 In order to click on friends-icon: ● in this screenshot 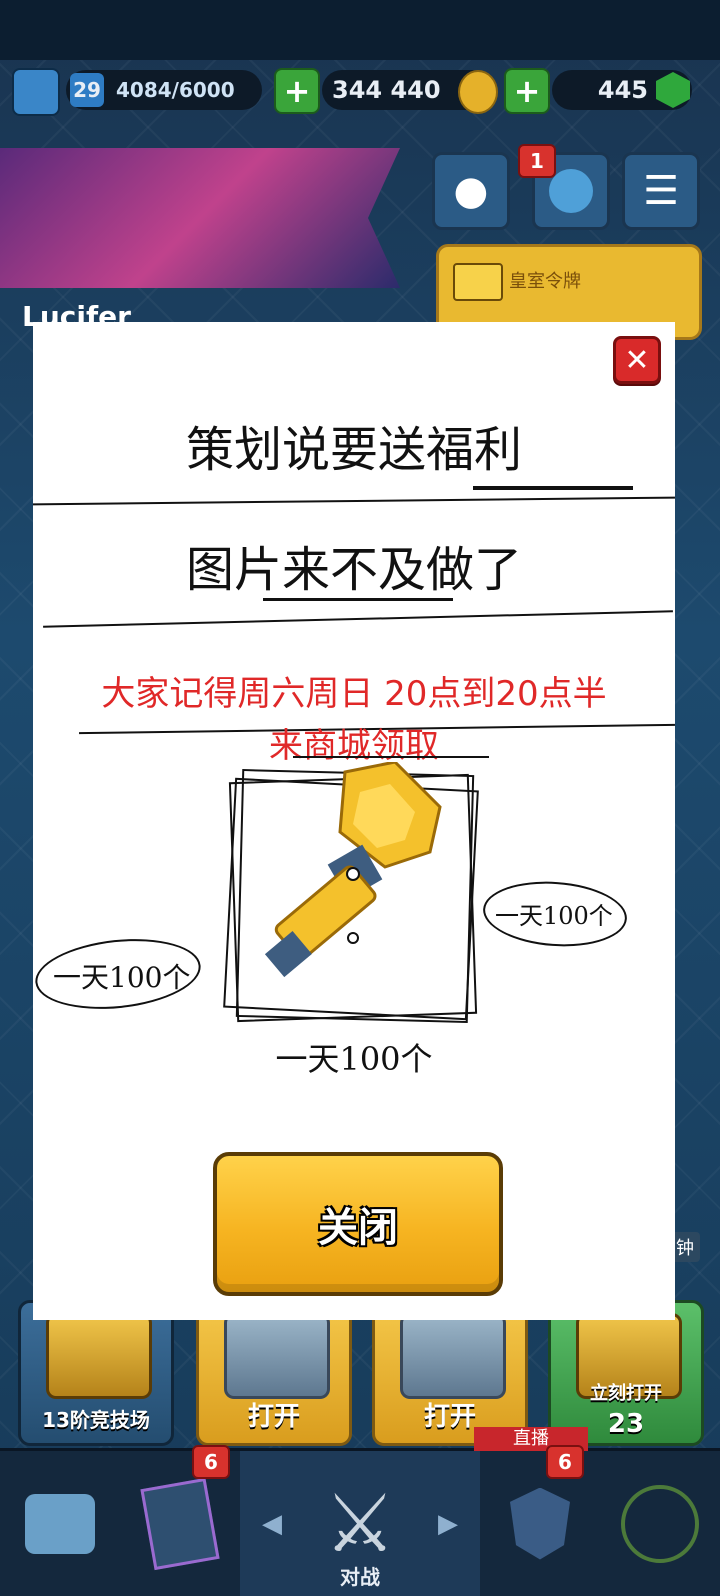, I will do `click(471, 191)`.